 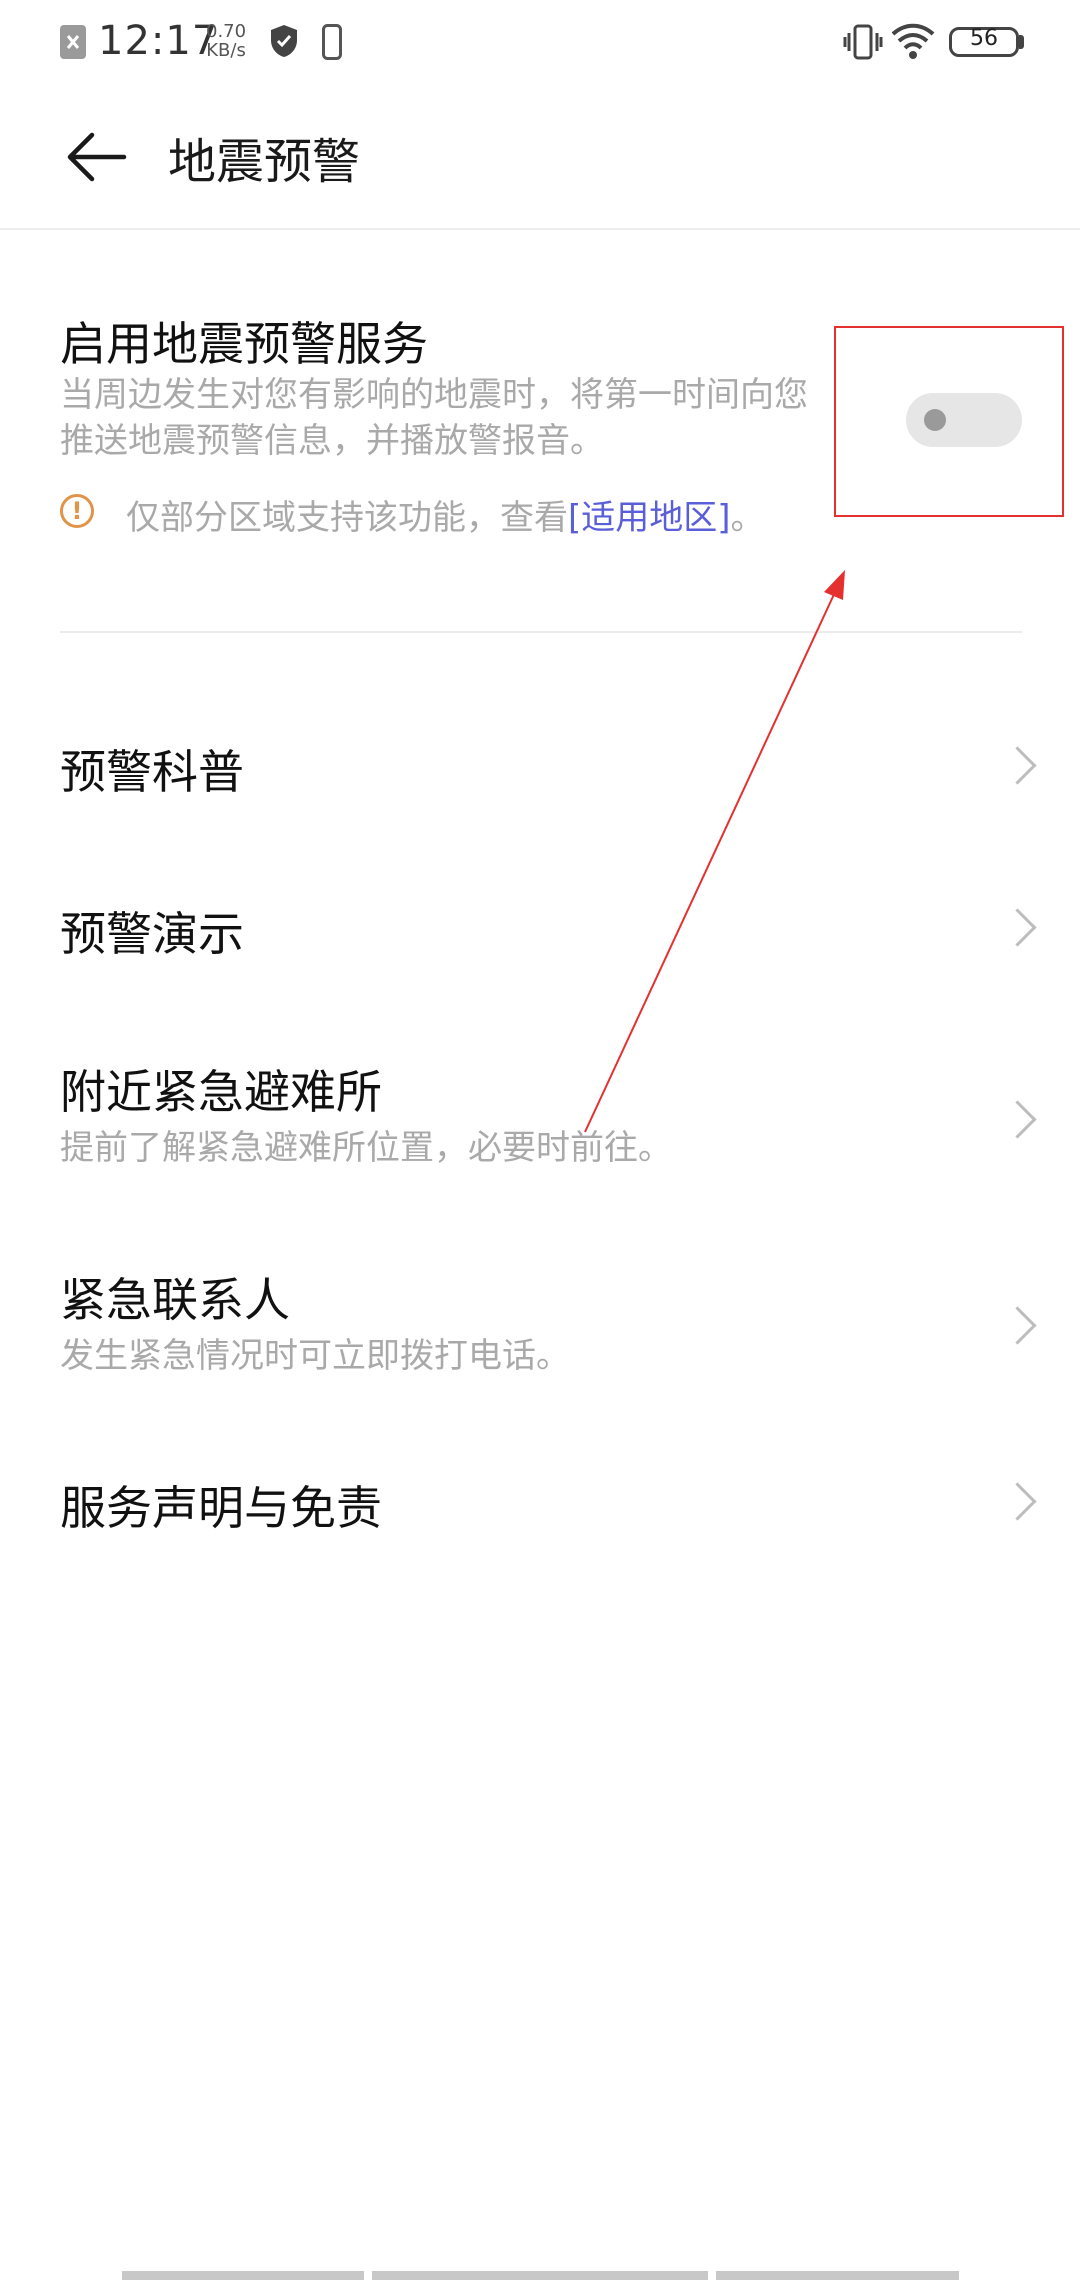 I want to click on nav-indicator-left, so click(x=243, y=2275).